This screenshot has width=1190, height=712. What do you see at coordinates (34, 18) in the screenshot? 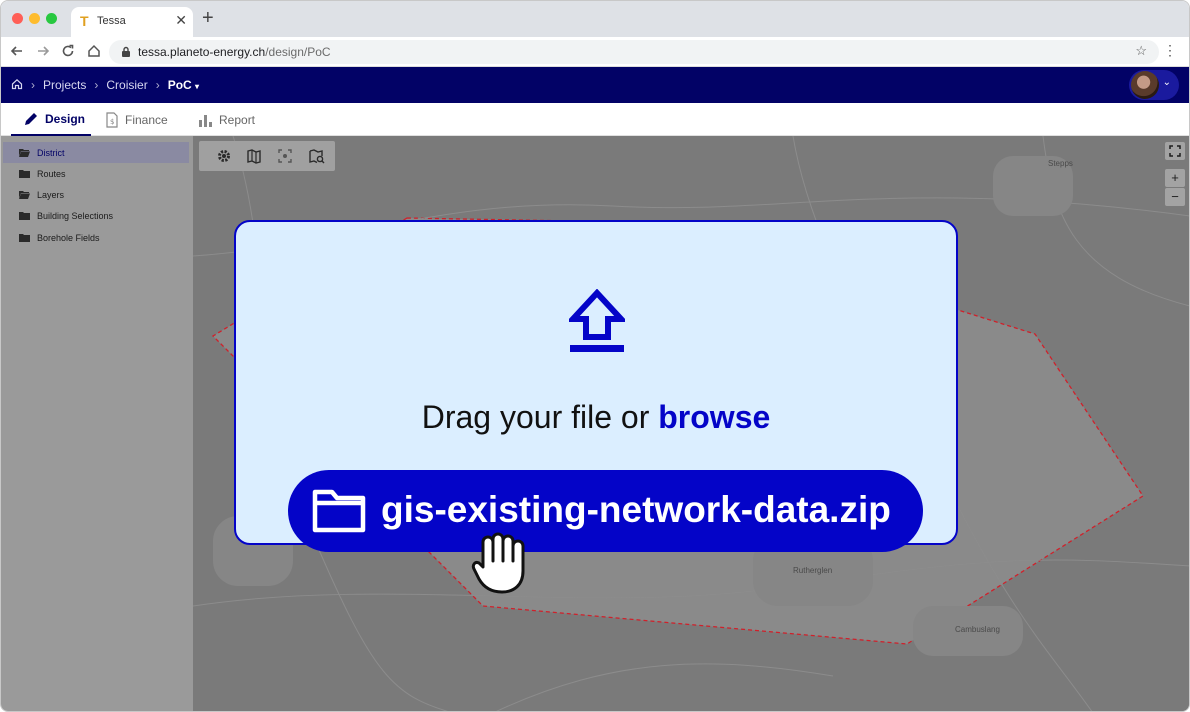
I see `minimize-window-button` at bounding box center [34, 18].